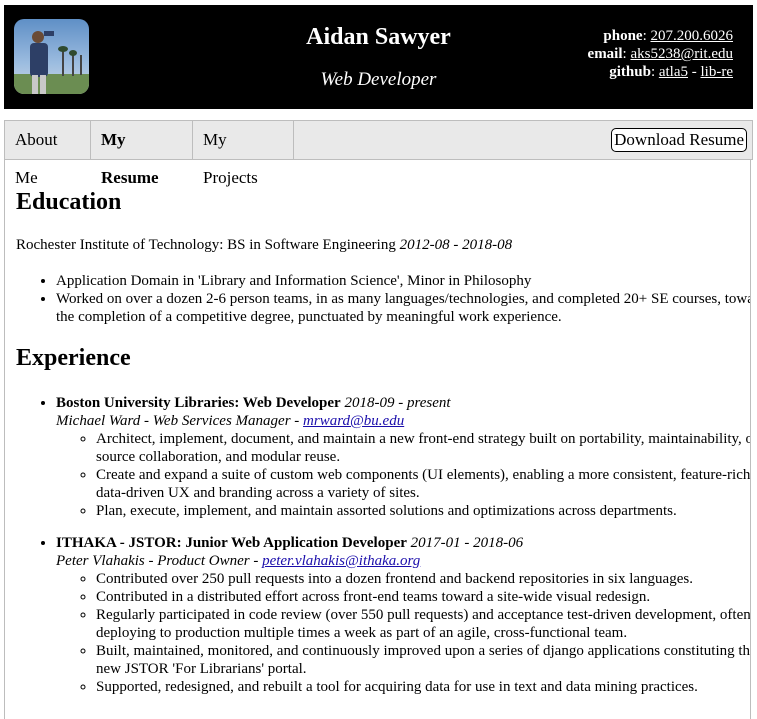  I want to click on tab-about-me: About Me, so click(48, 154).